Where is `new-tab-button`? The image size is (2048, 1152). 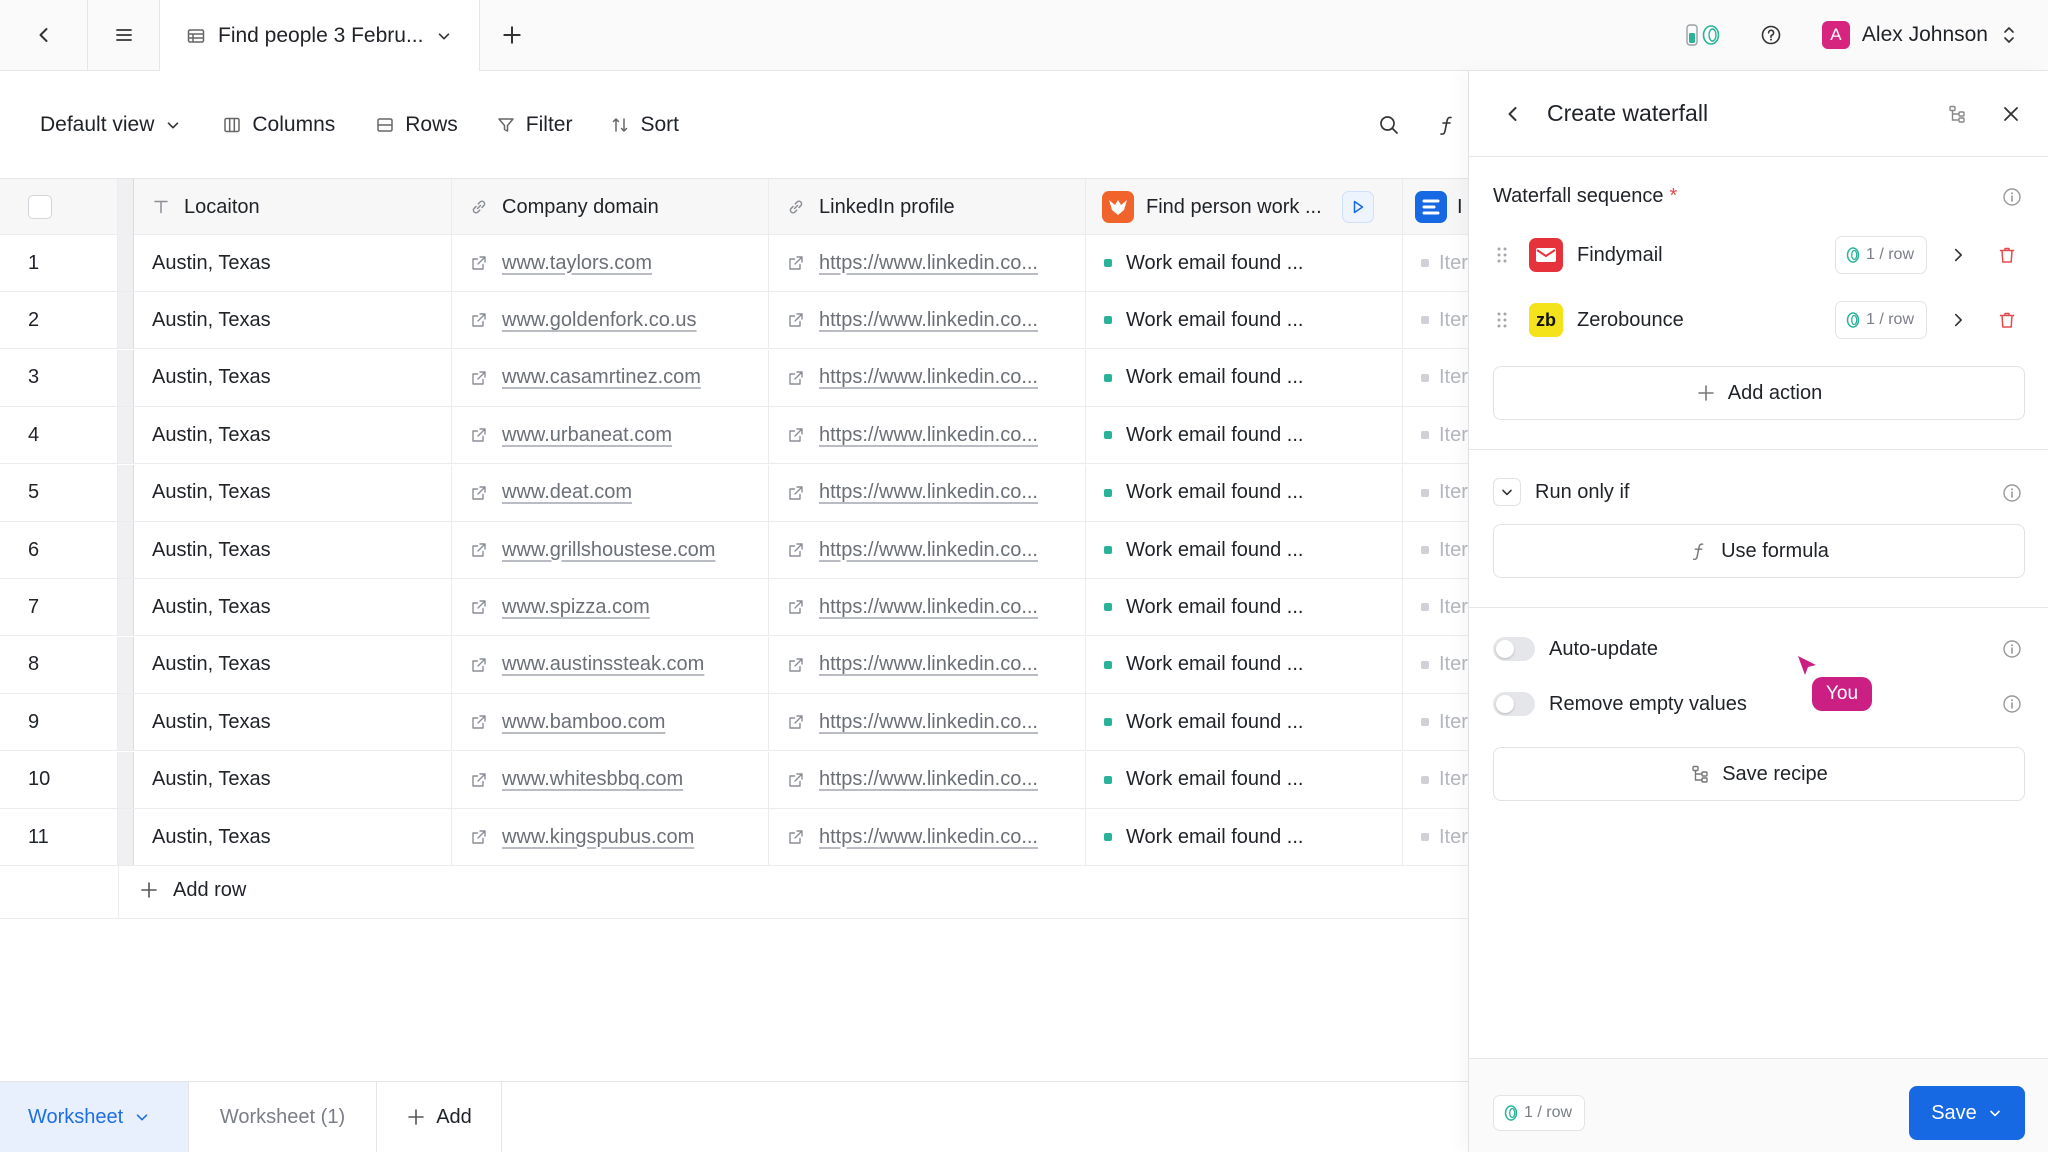 new-tab-button is located at coordinates (512, 35).